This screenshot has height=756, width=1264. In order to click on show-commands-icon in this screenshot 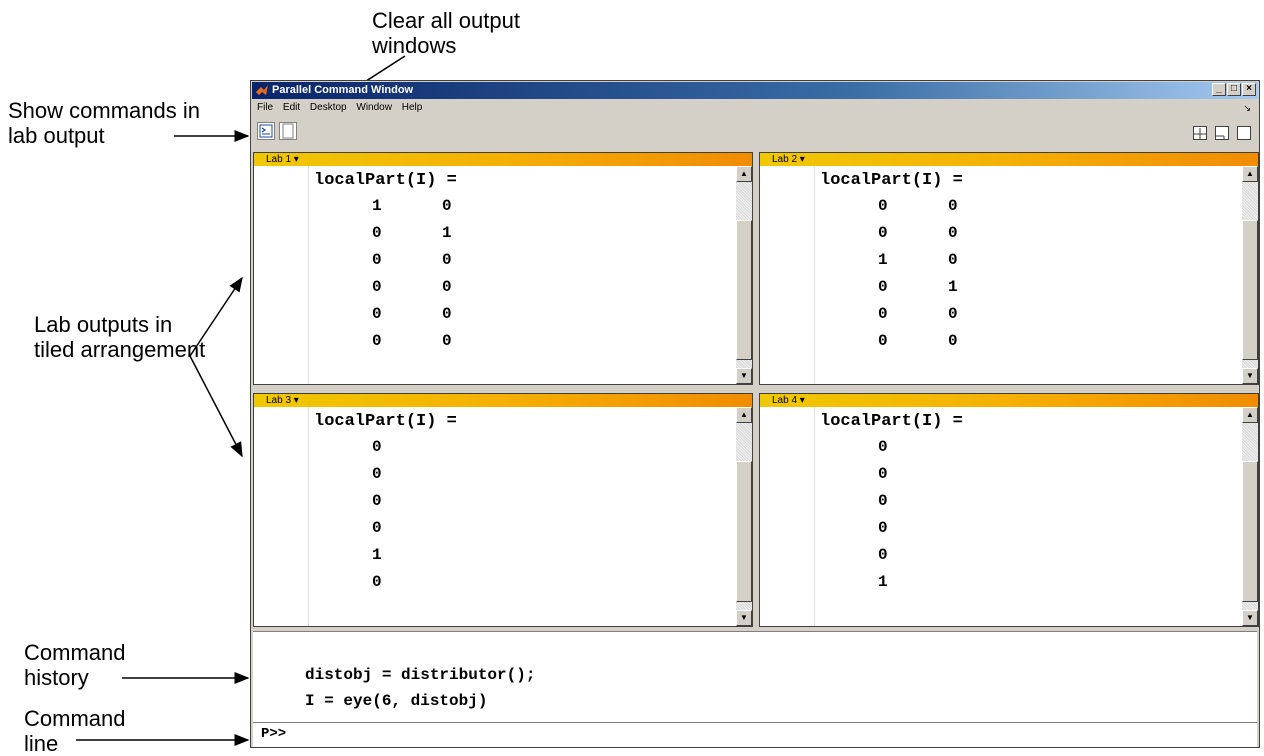, I will do `click(266, 131)`.